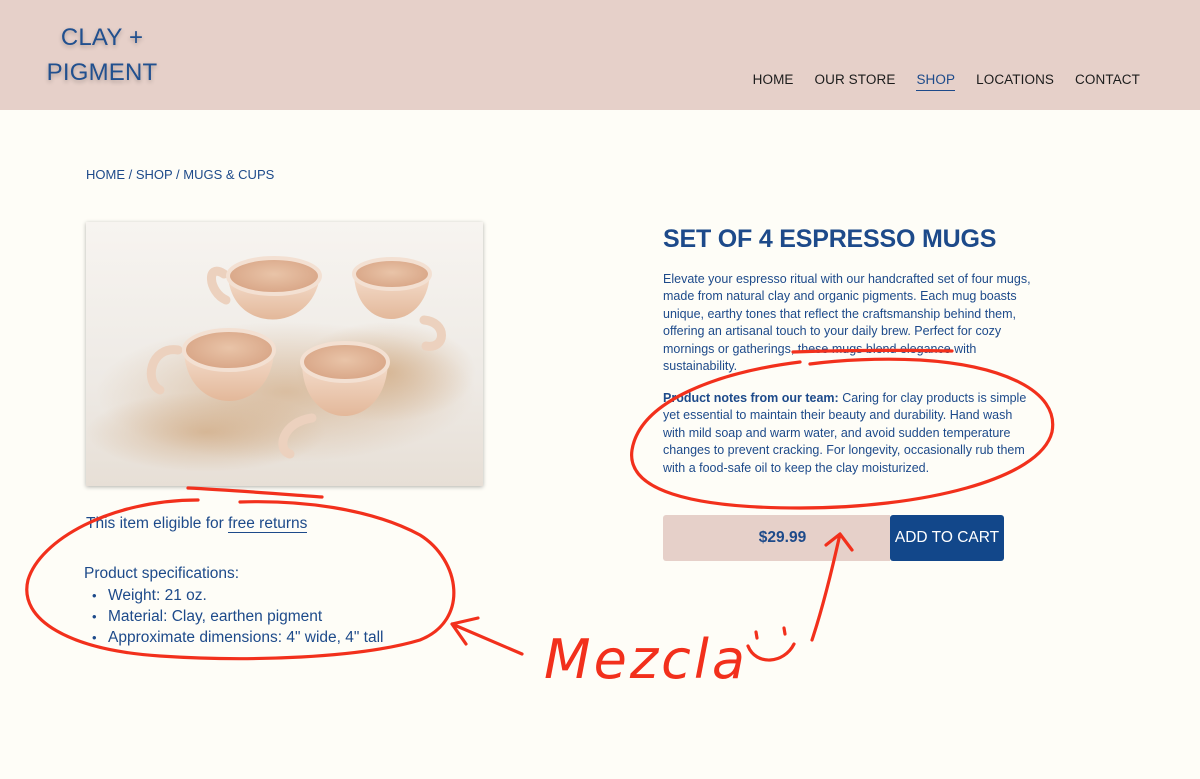 This screenshot has height=779, width=1200. I want to click on cart-bar: $29.99 ADD TO CART, so click(833, 538).